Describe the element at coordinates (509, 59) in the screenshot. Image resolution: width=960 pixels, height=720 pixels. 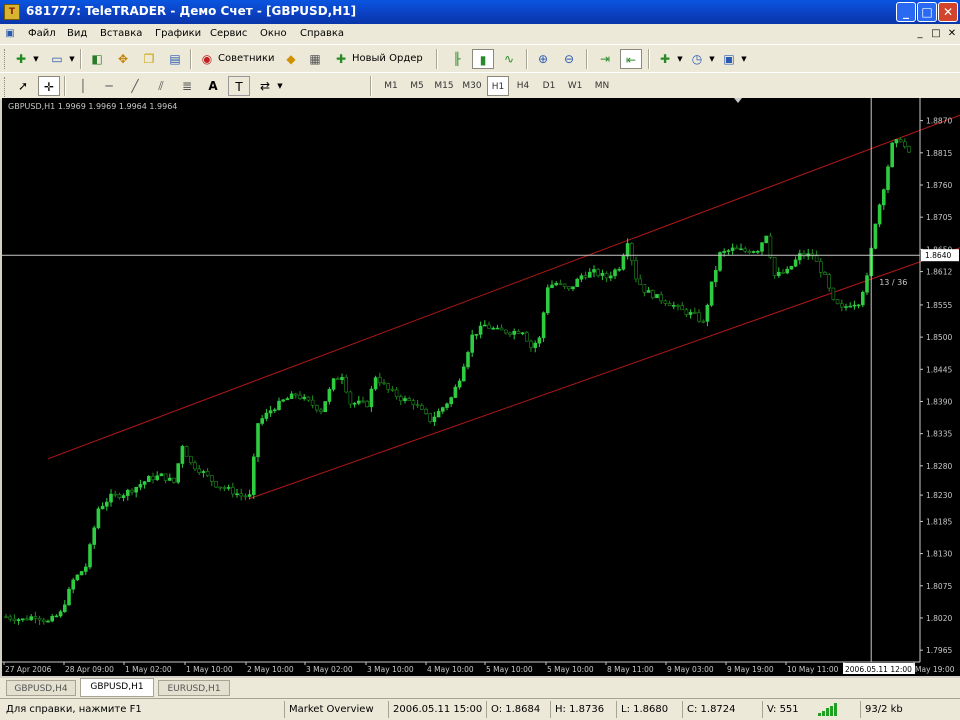
I see `line-chart-icon: ∿` at that location.